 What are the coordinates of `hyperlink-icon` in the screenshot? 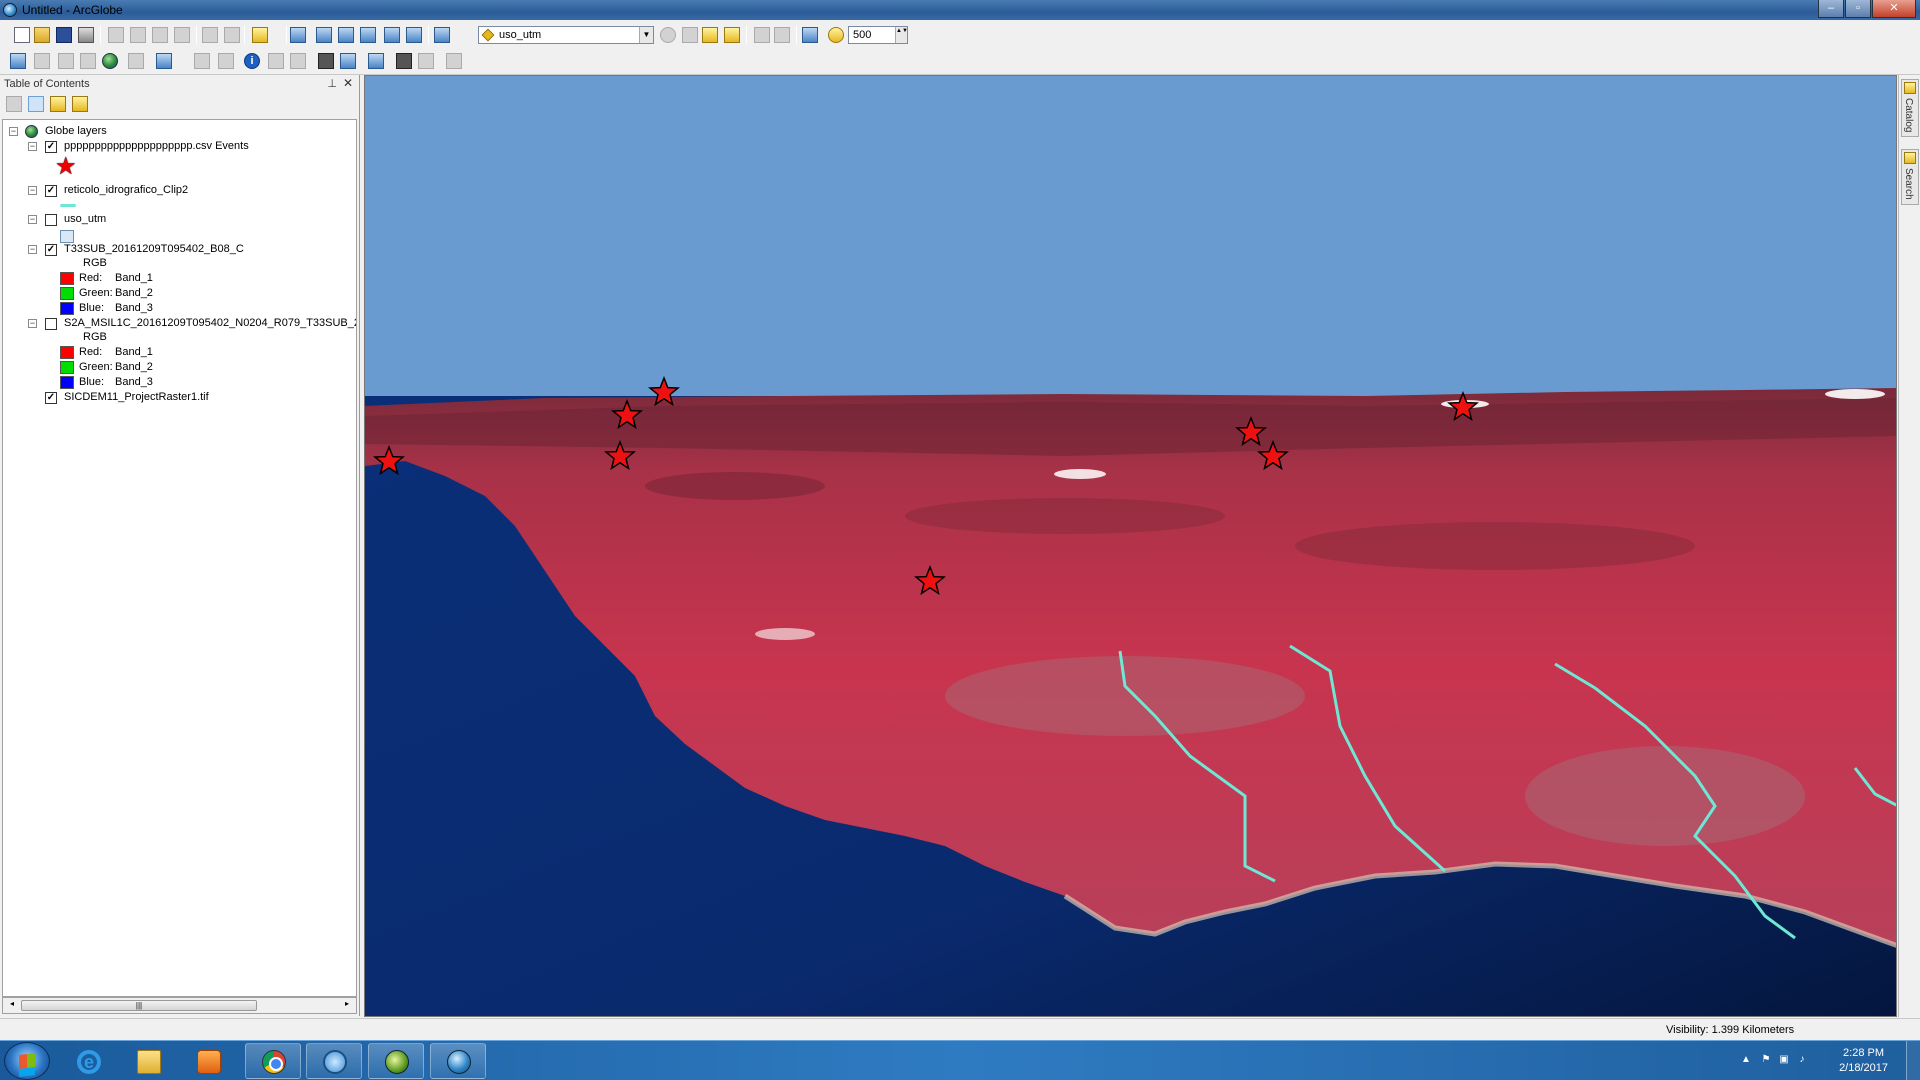 It's located at (276, 61).